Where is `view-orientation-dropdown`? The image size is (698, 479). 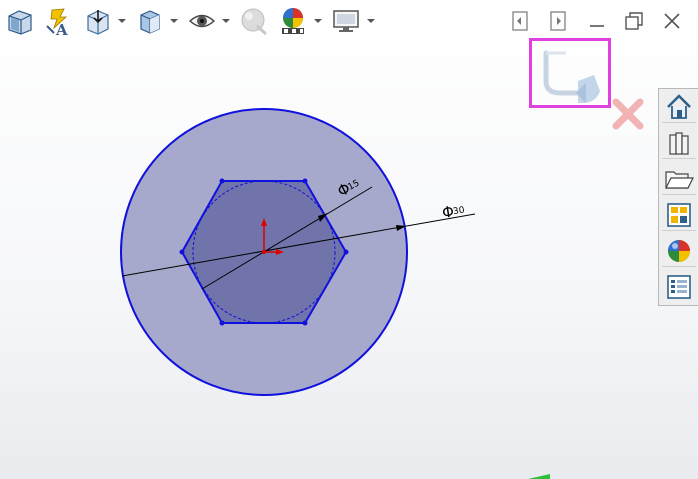 view-orientation-dropdown is located at coordinates (122, 21).